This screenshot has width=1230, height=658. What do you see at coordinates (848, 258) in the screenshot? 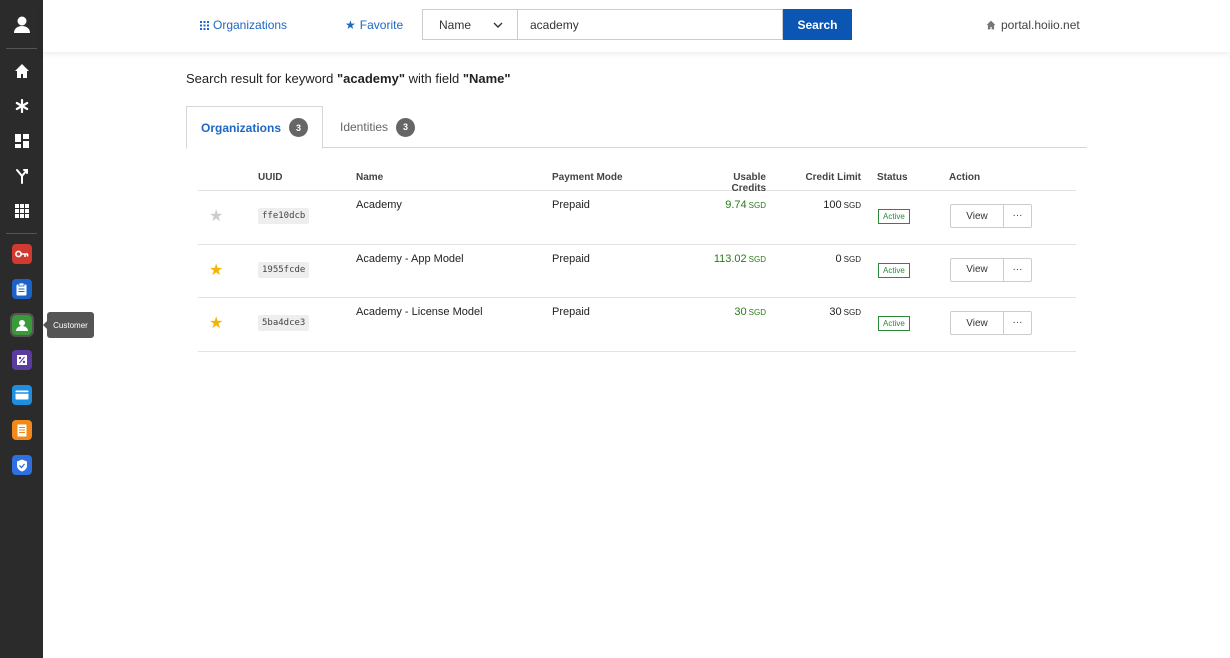
I see `credit-limit: 0 SGD` at bounding box center [848, 258].